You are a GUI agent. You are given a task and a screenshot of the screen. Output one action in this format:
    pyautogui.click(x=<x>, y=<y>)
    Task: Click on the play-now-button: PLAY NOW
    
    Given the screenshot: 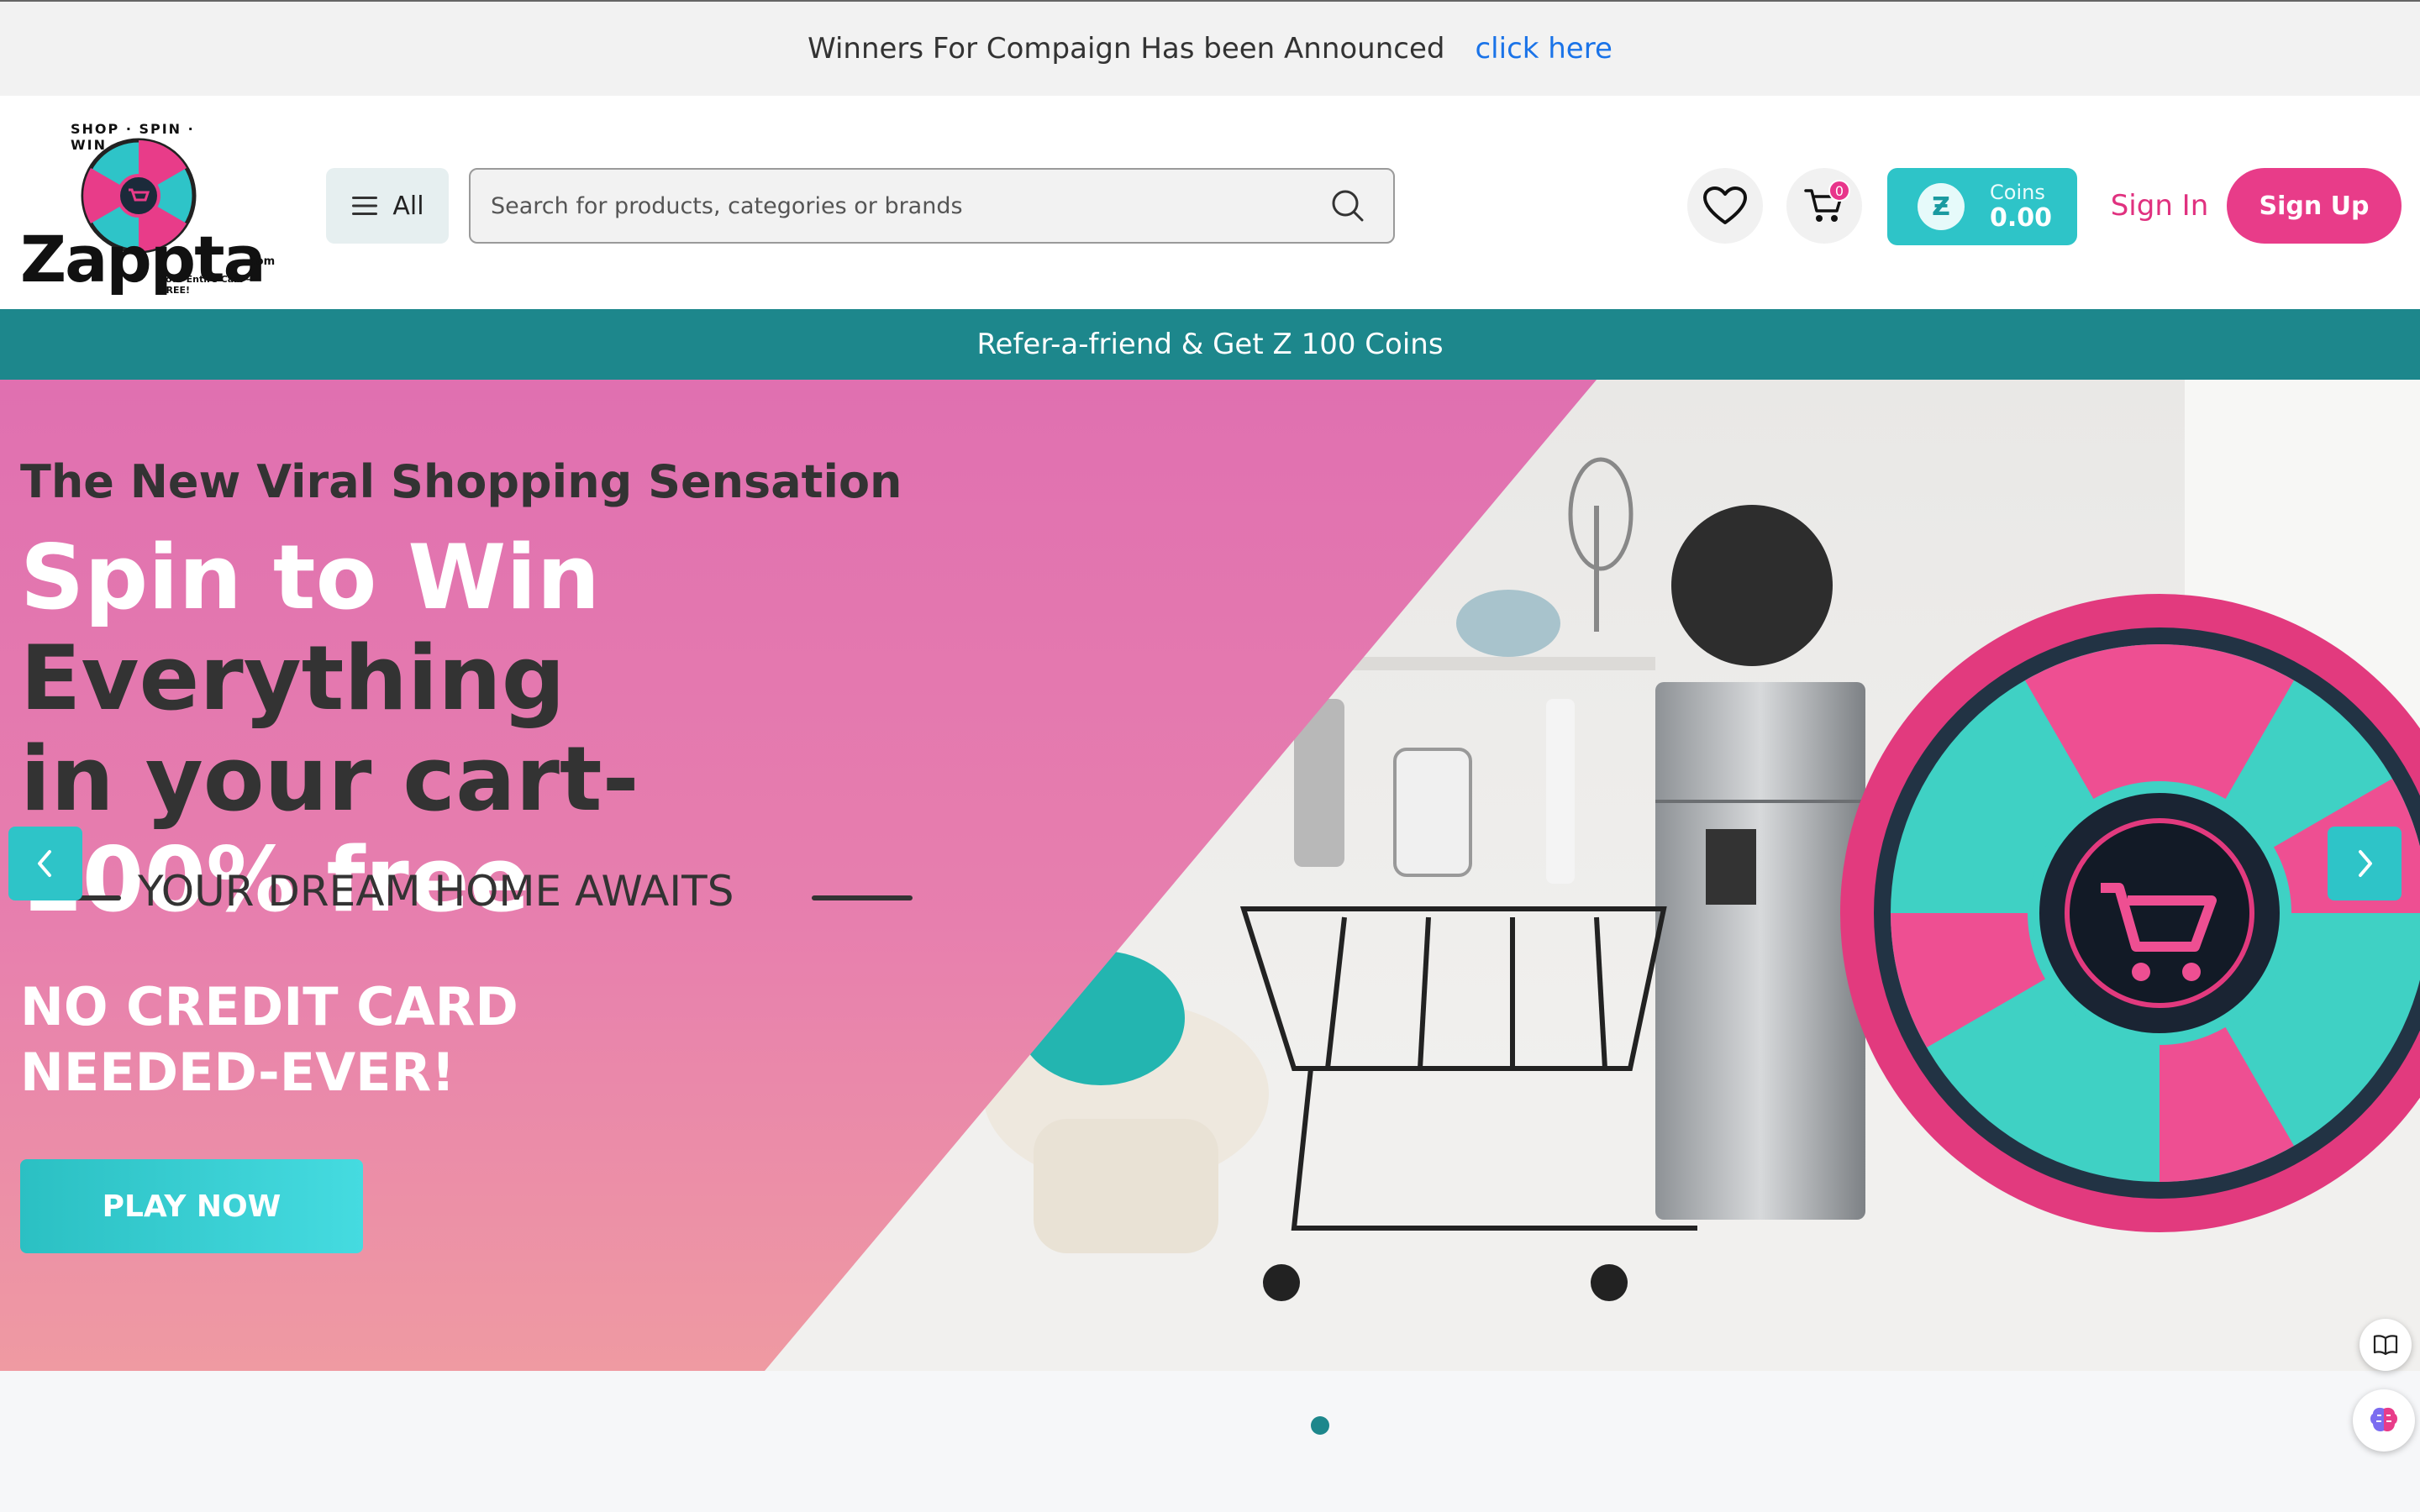 What is the action you would take?
    pyautogui.click(x=191, y=1206)
    